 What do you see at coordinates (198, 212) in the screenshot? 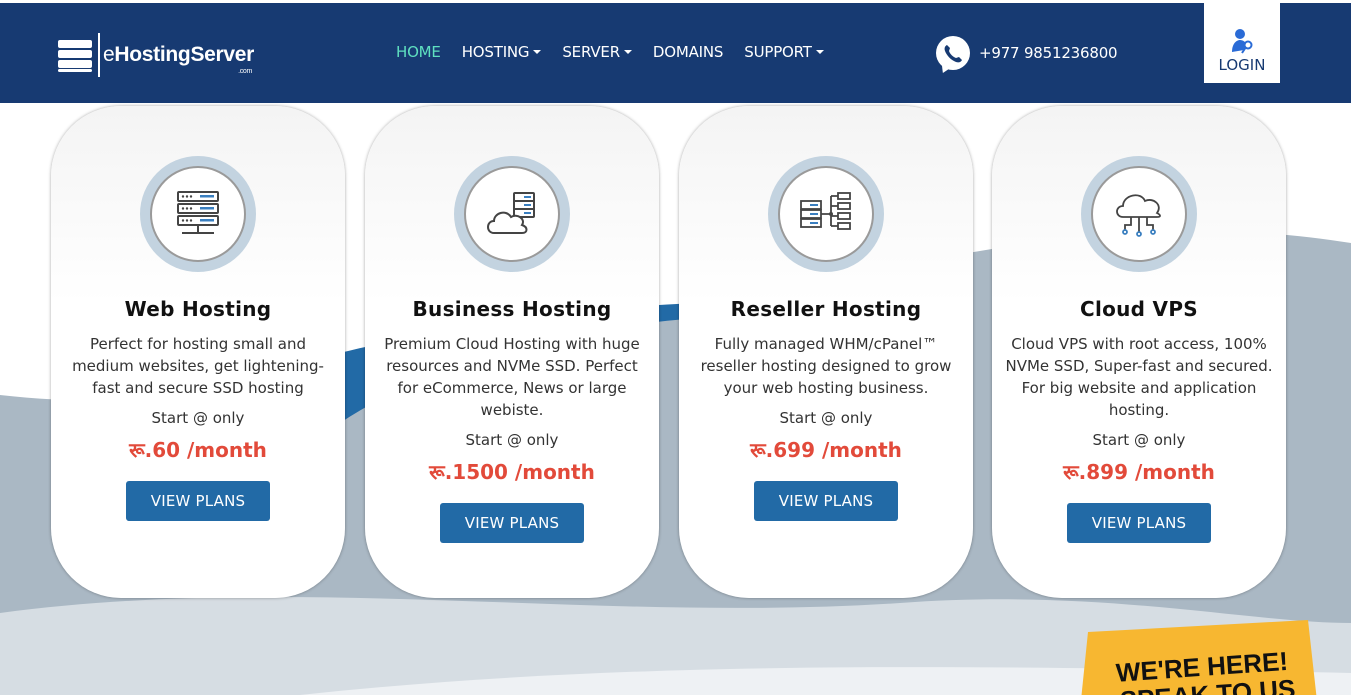
I see `server-rack-icon` at bounding box center [198, 212].